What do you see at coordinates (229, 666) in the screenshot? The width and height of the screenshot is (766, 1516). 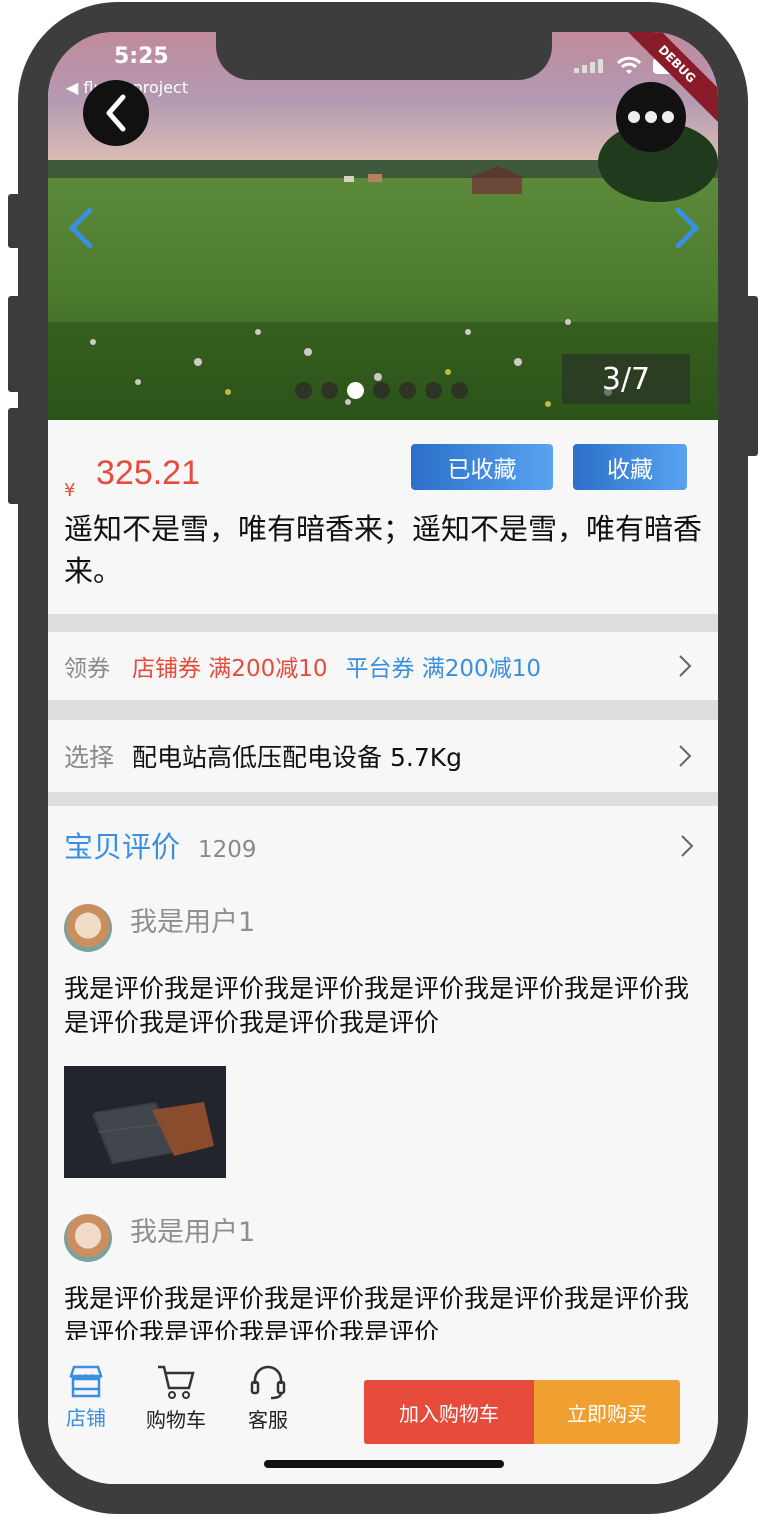 I see `store-coupon: 店铺券 满200减10` at bounding box center [229, 666].